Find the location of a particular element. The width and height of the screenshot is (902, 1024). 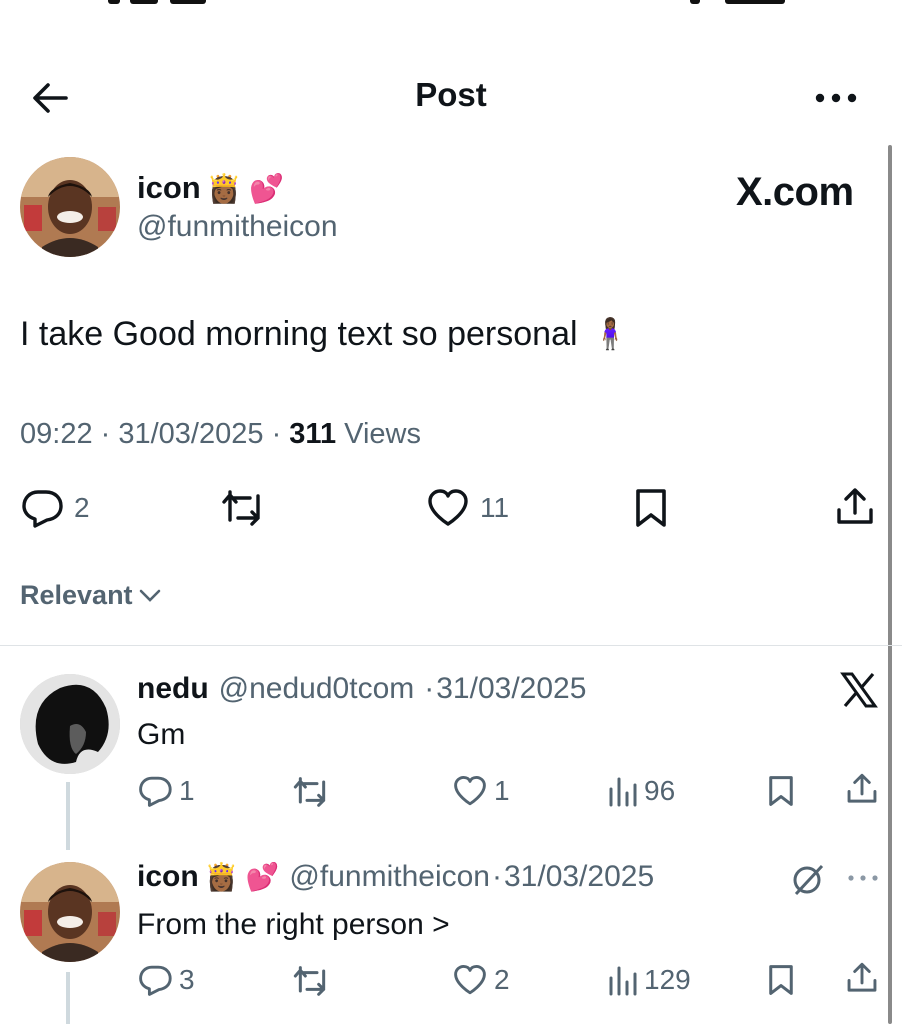

reply-author-name-text: icon is located at coordinates (168, 876).